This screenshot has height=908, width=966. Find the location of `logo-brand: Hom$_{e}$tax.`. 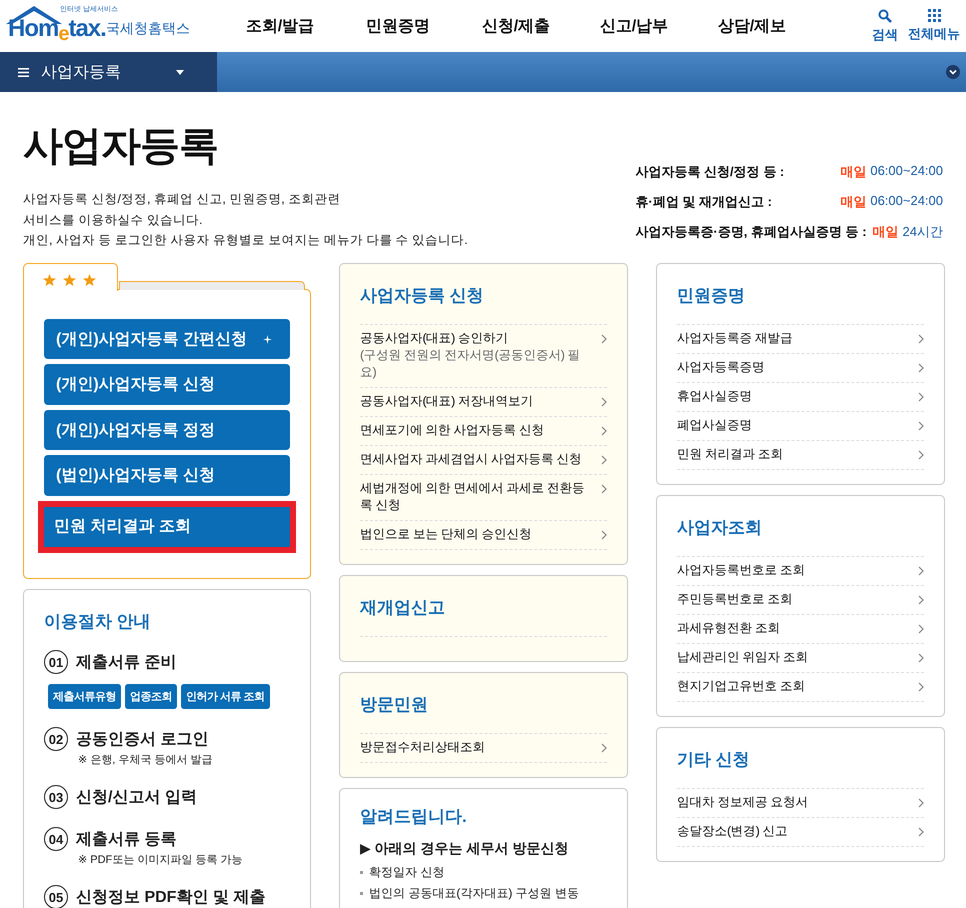

logo-brand: Hom$_{e}$tax. is located at coordinates (57, 30).